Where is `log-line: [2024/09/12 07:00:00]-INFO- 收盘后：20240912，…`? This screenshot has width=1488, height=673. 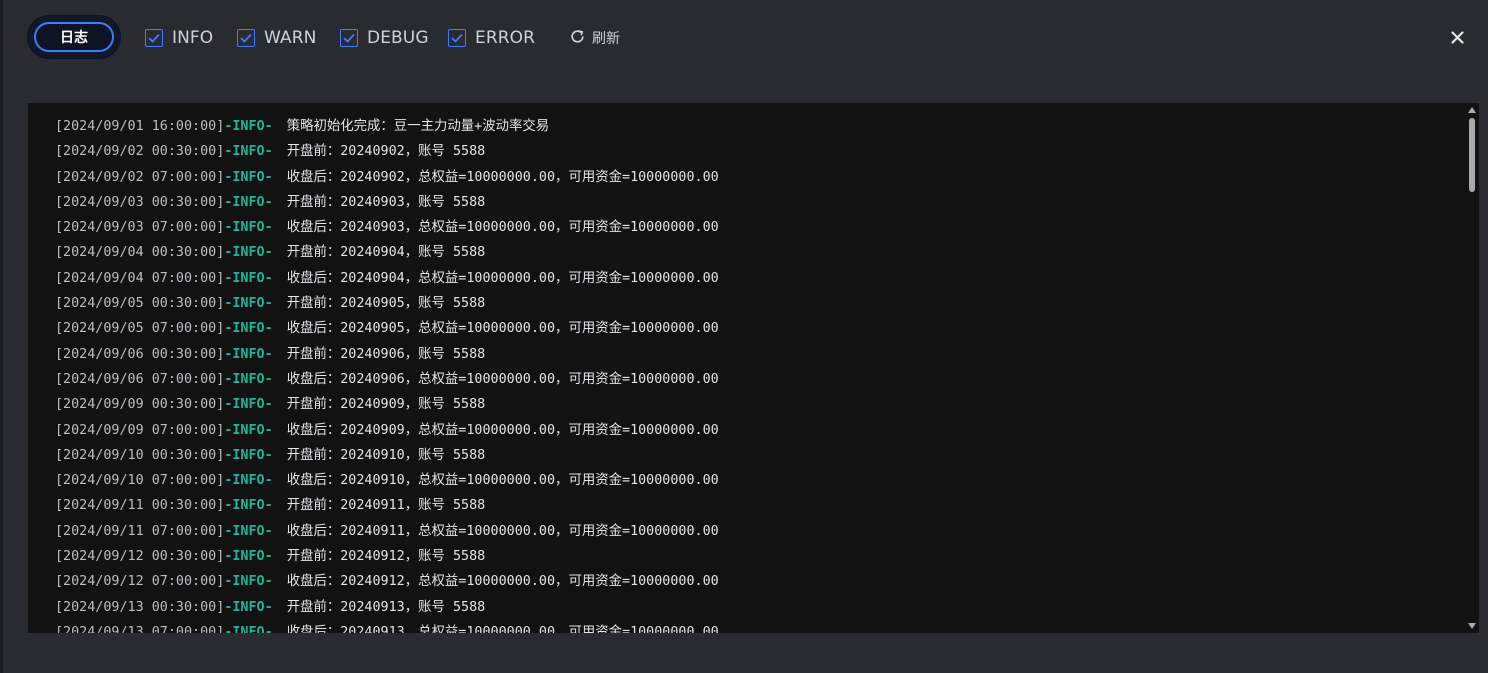
log-line: [2024/09/12 07:00:00]-INFO- 收盘后：20240912，… is located at coordinates (387, 581).